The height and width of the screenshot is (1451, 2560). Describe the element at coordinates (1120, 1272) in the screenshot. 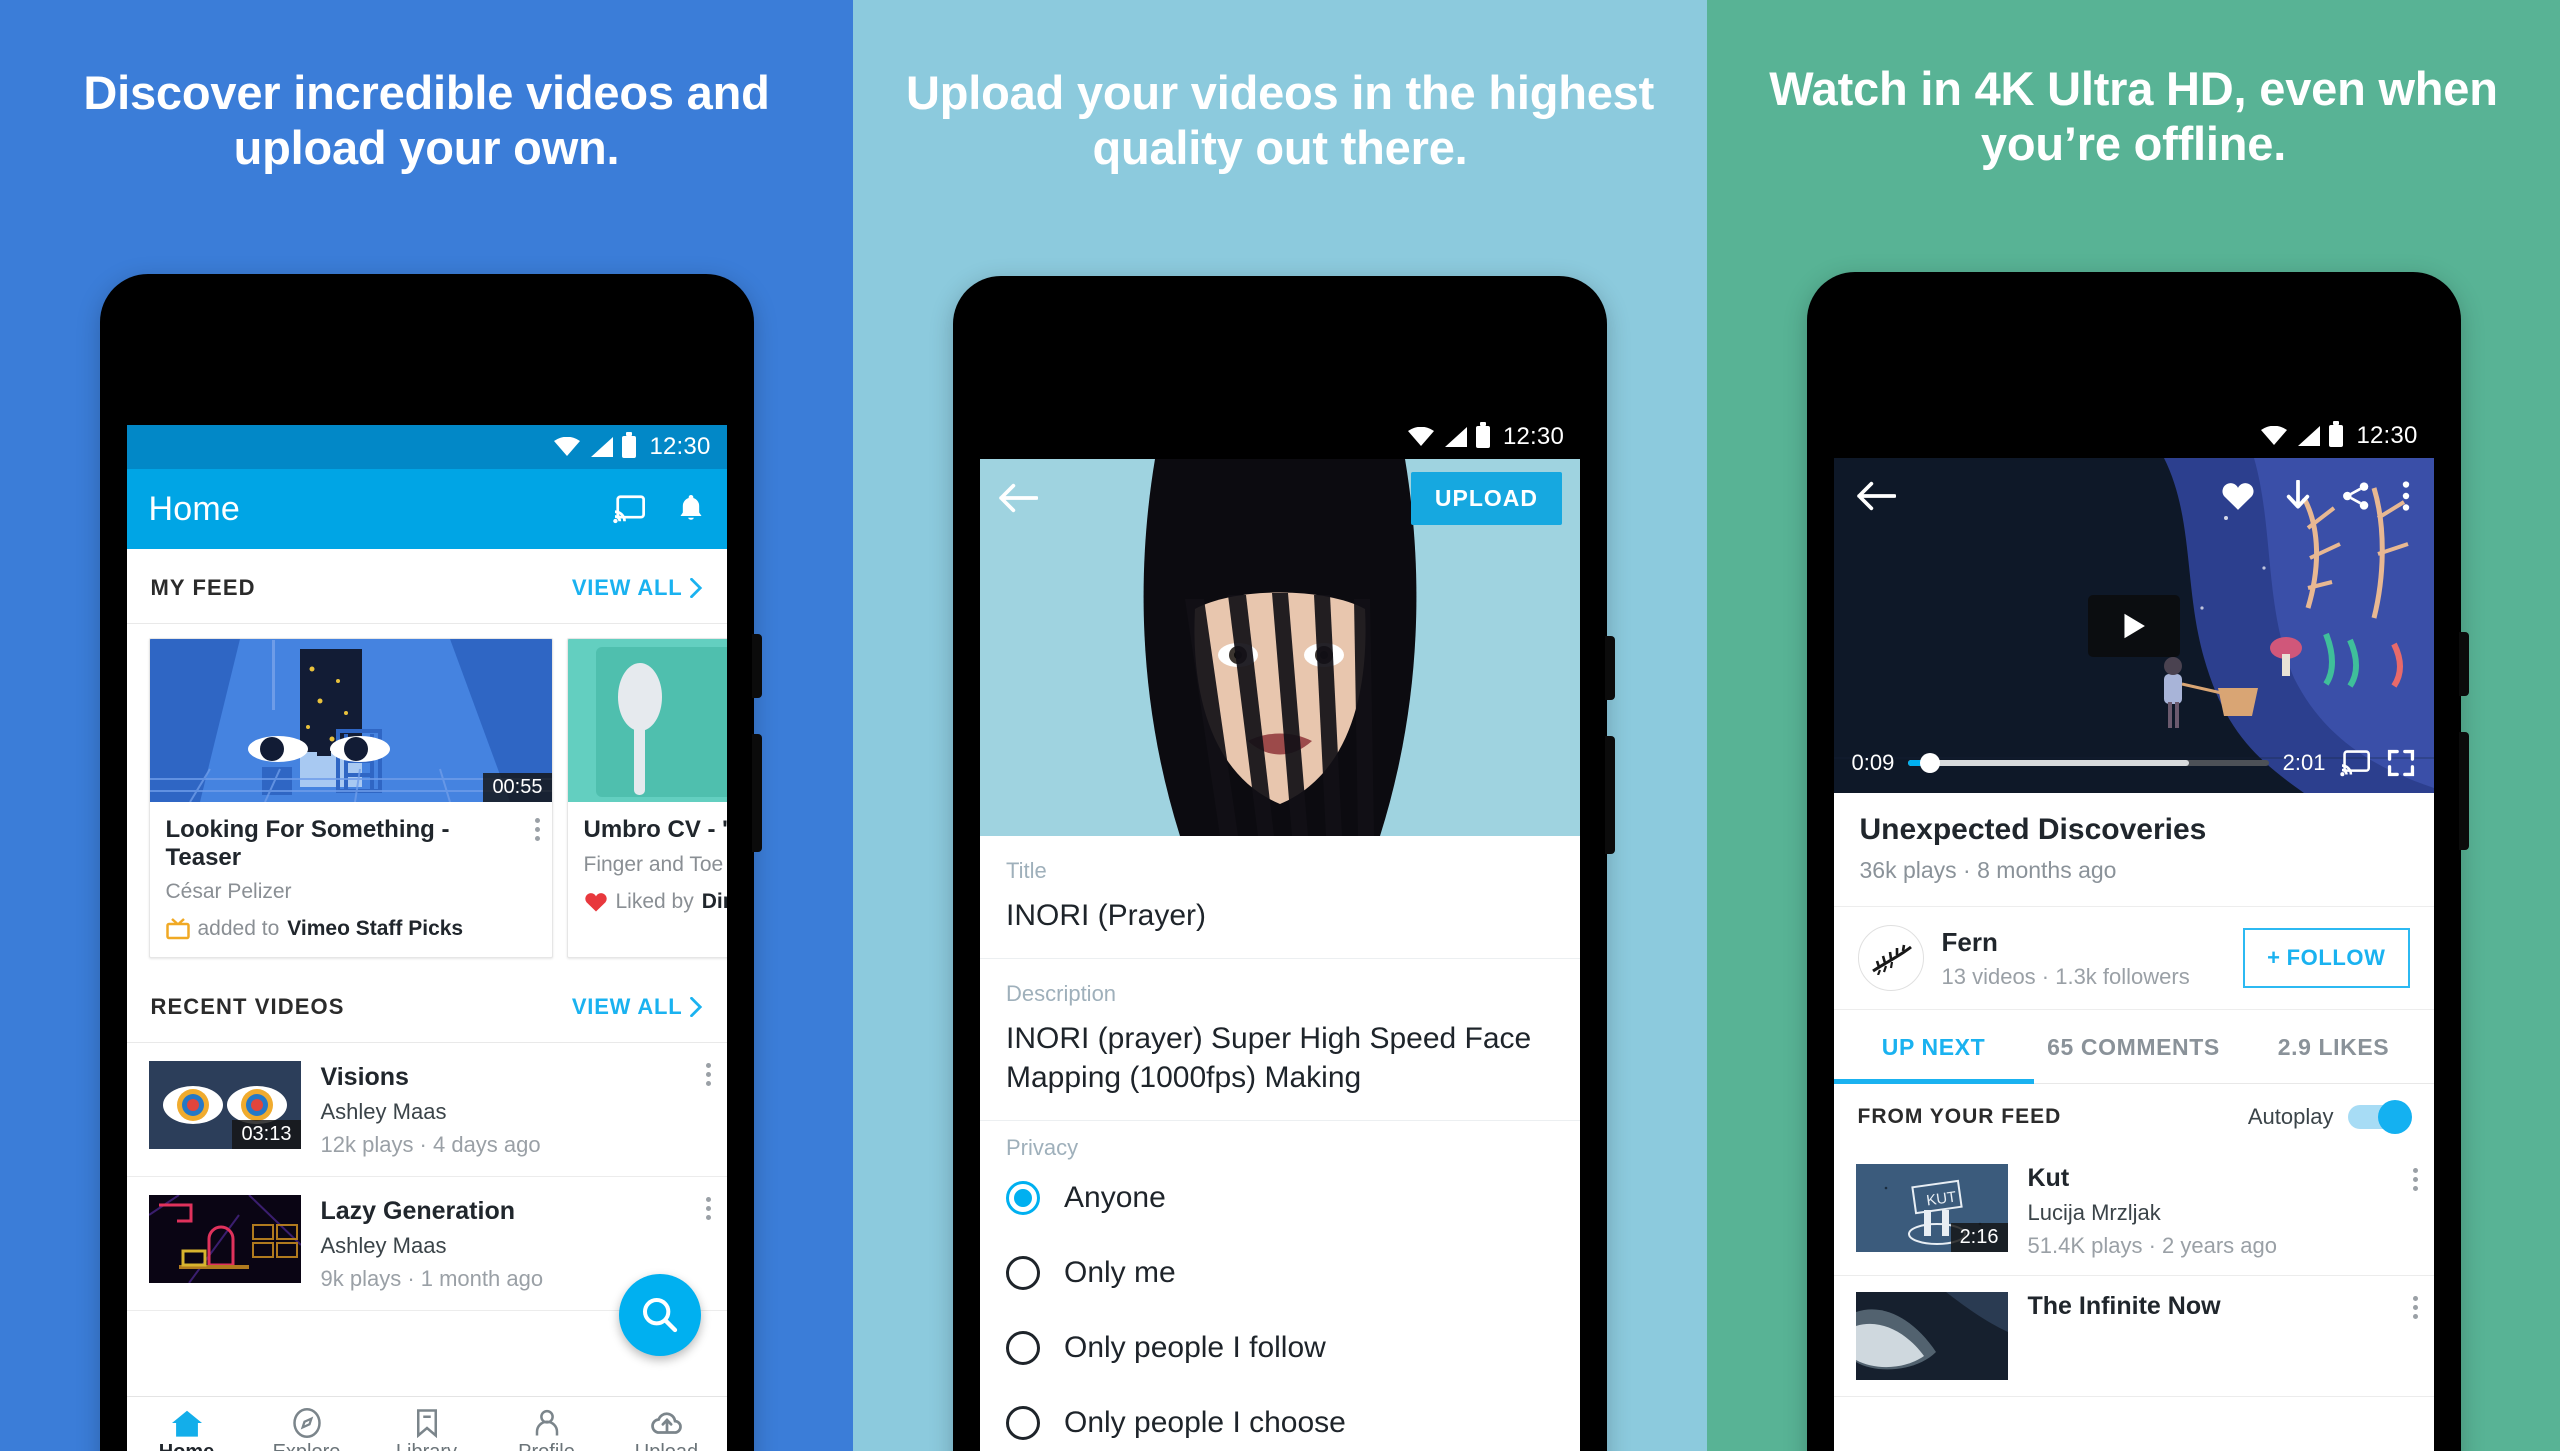

I see `option-label: Only me` at that location.